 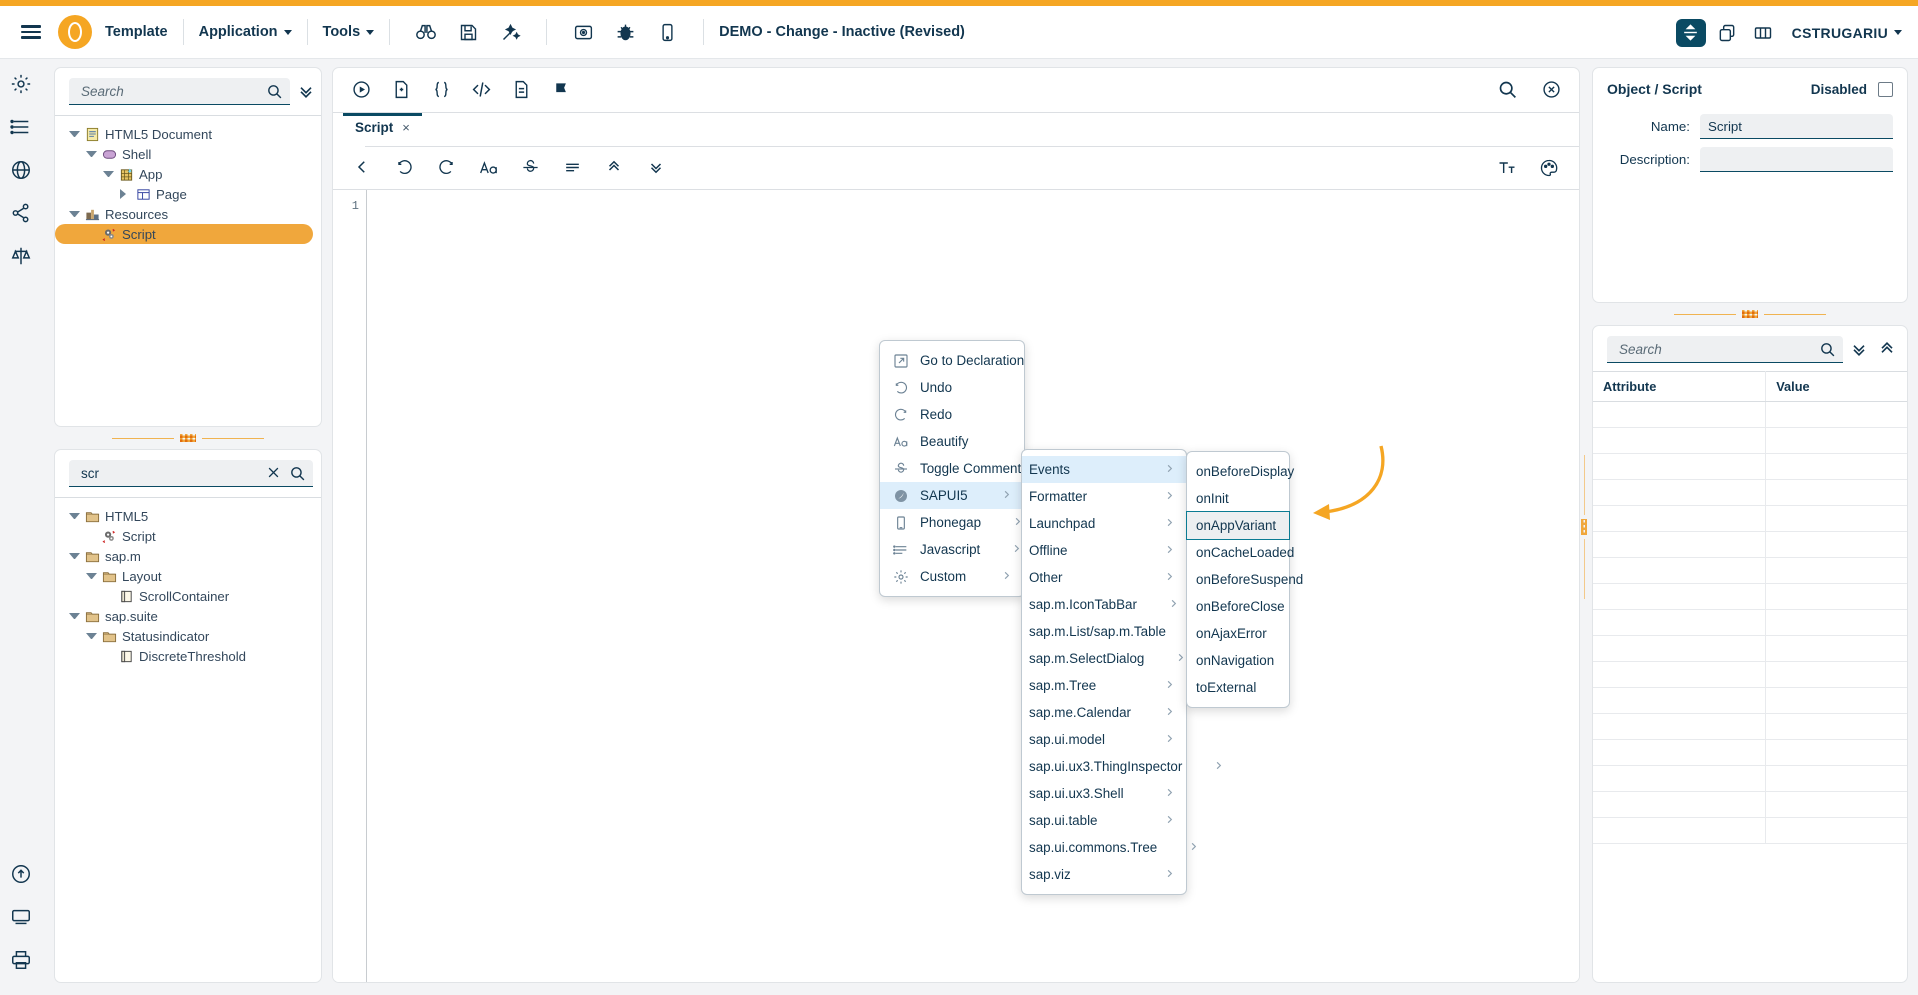 What do you see at coordinates (405, 168) in the screenshot?
I see `undo-icon` at bounding box center [405, 168].